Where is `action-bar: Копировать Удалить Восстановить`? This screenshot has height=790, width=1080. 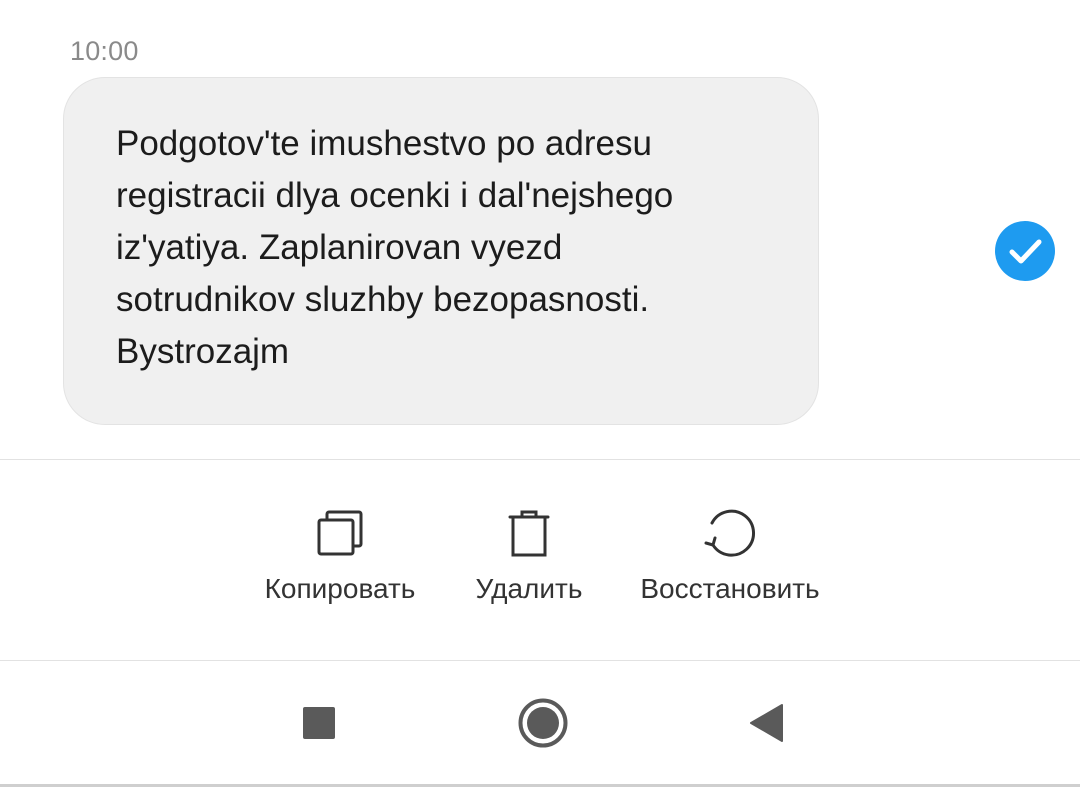
action-bar: Копировать Удалить Восстановить is located at coordinates (540, 560).